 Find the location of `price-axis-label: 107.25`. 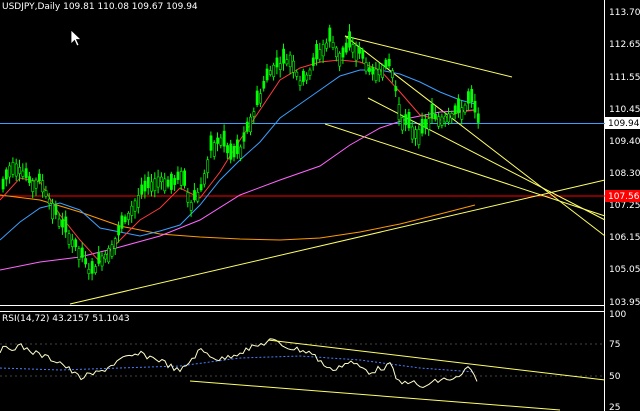

price-axis-label: 107.25 is located at coordinates (624, 206).